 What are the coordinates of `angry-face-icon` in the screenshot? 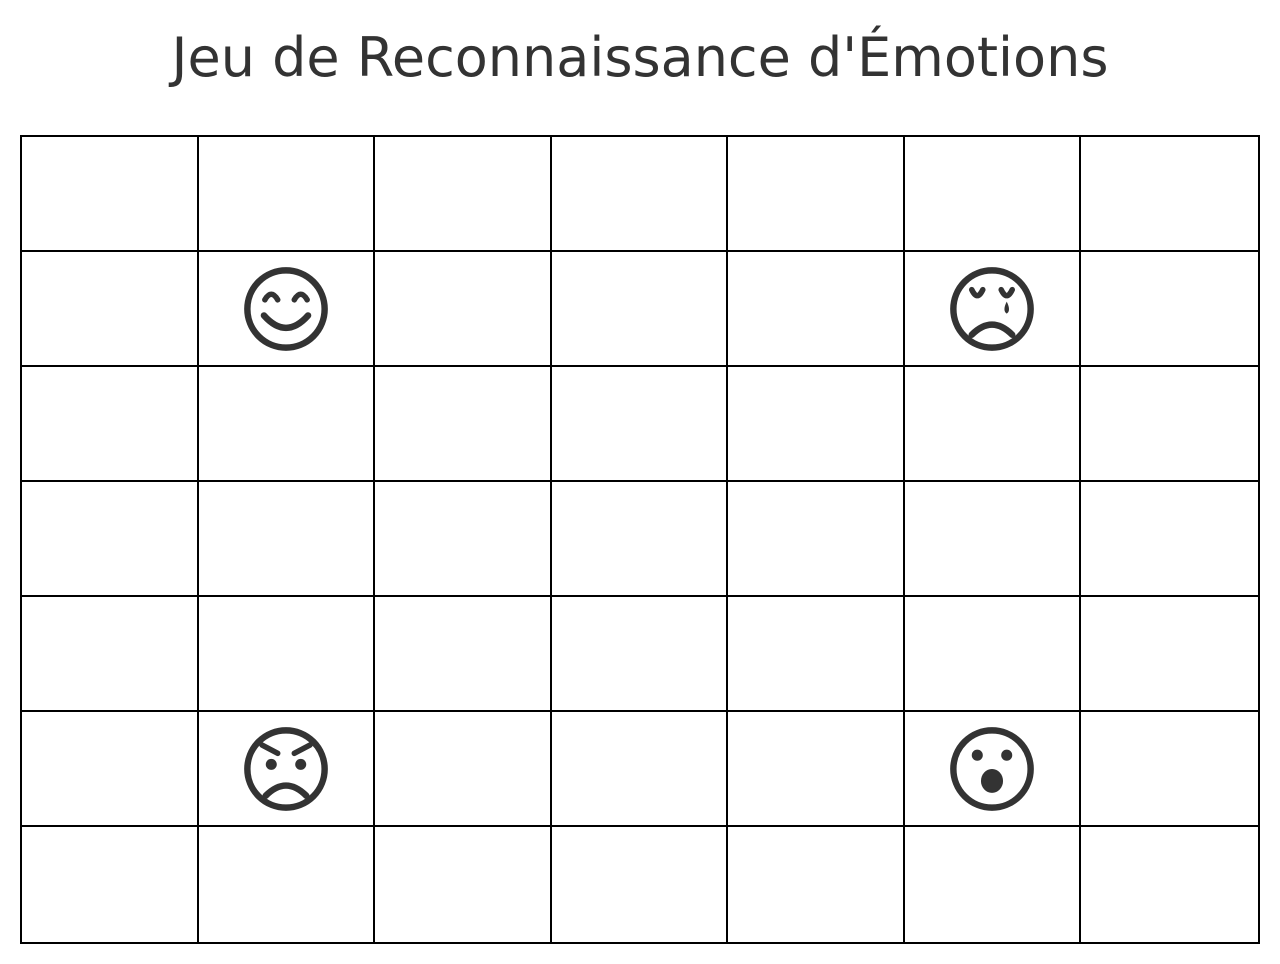 It's located at (285, 768).